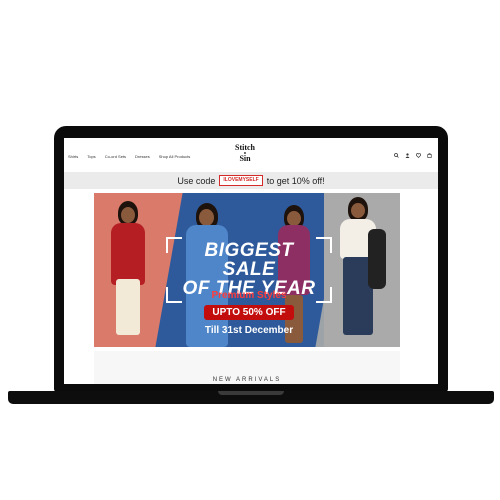 The image size is (500, 500). What do you see at coordinates (73, 156) in the screenshot?
I see `nav-item-shirts: Shirts` at bounding box center [73, 156].